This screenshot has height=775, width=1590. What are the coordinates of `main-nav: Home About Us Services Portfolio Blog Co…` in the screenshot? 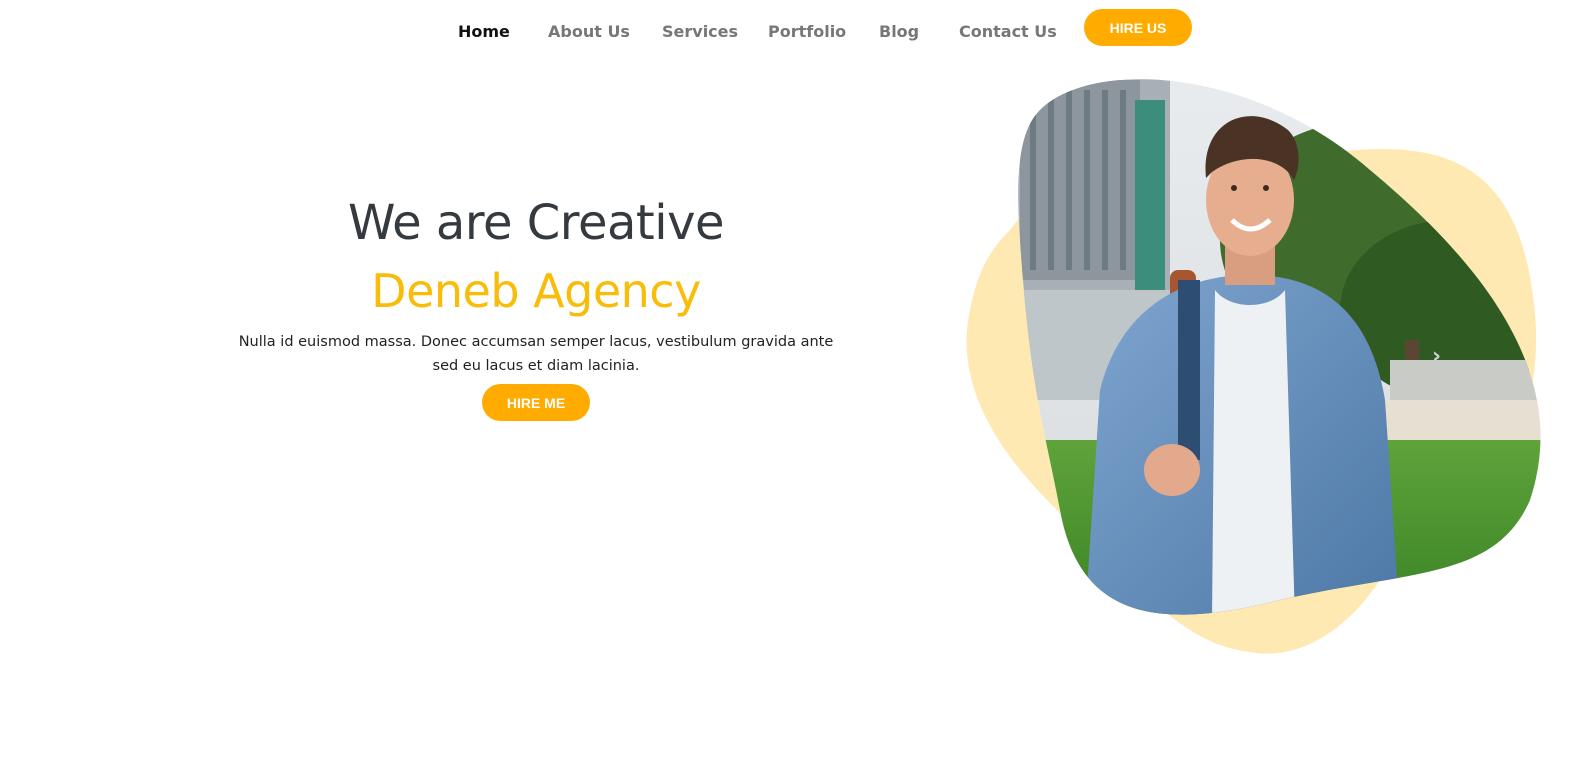 It's located at (795, 30).